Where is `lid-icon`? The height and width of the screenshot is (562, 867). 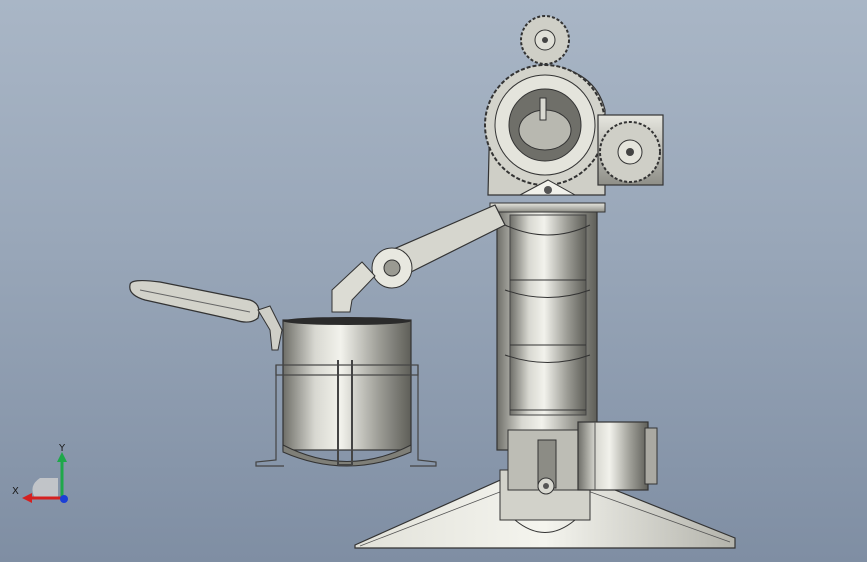
lid-icon is located at coordinates (206, 315).